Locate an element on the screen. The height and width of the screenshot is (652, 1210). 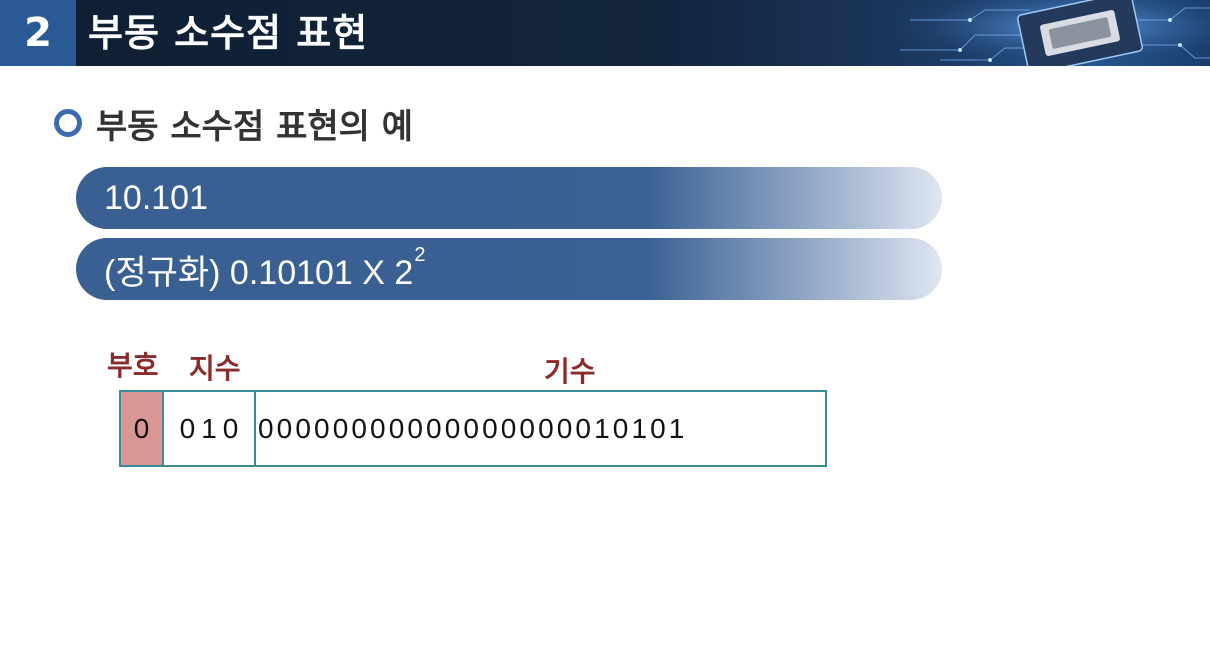
sign-bit-cell: 0 is located at coordinates (142, 428).